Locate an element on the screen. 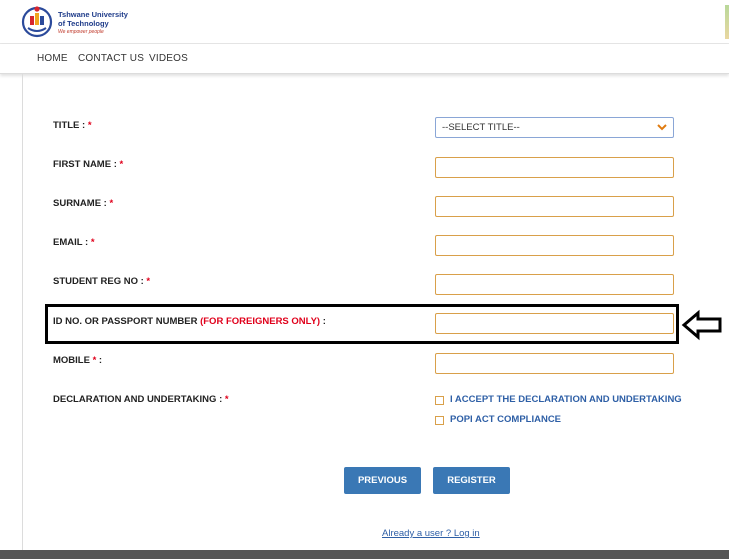  email-input is located at coordinates (554, 245).